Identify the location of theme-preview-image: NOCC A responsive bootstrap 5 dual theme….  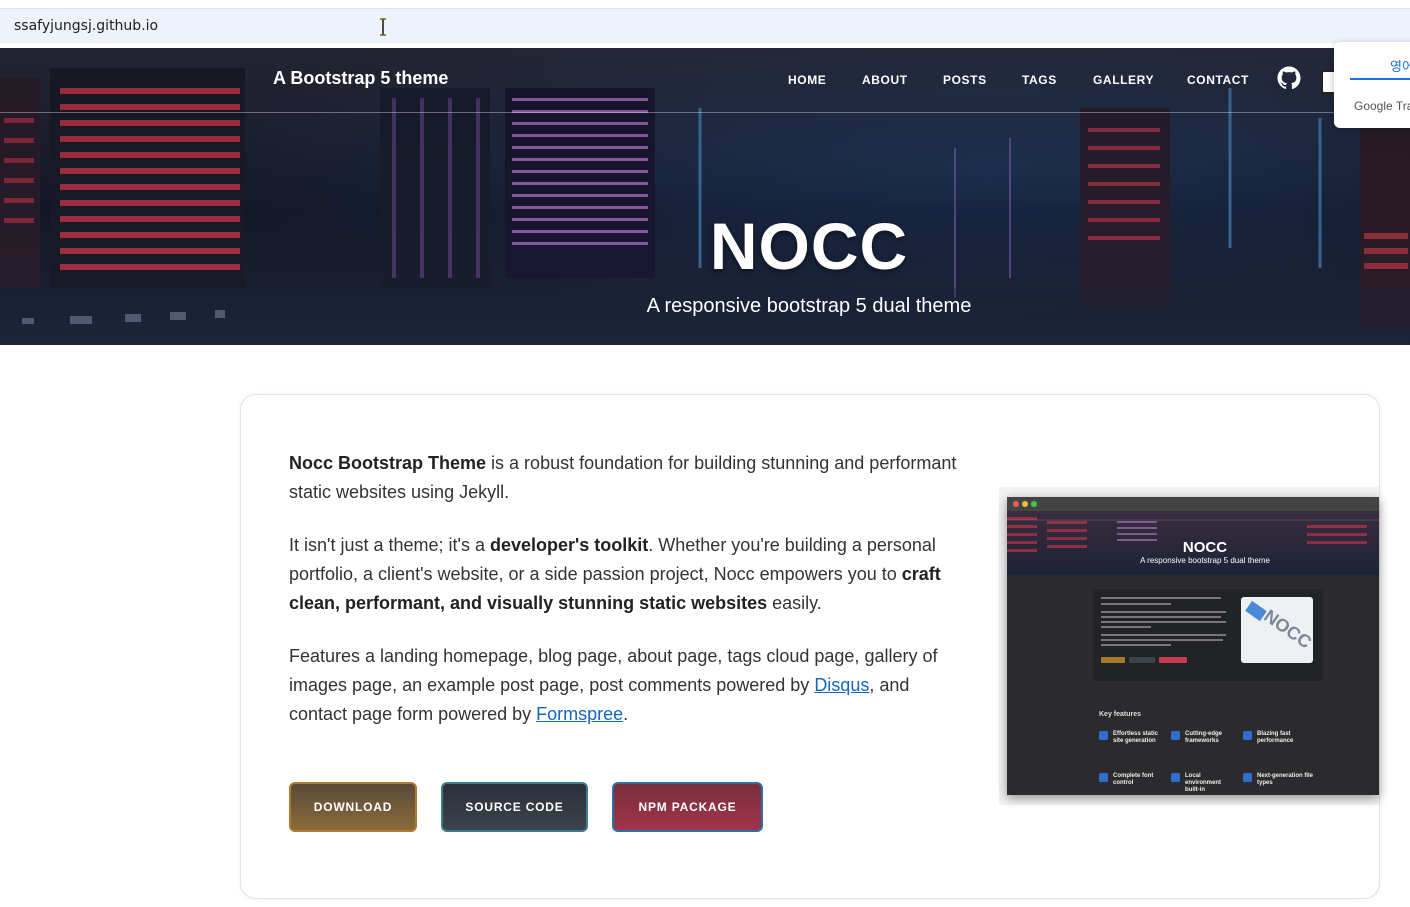
(1189, 646).